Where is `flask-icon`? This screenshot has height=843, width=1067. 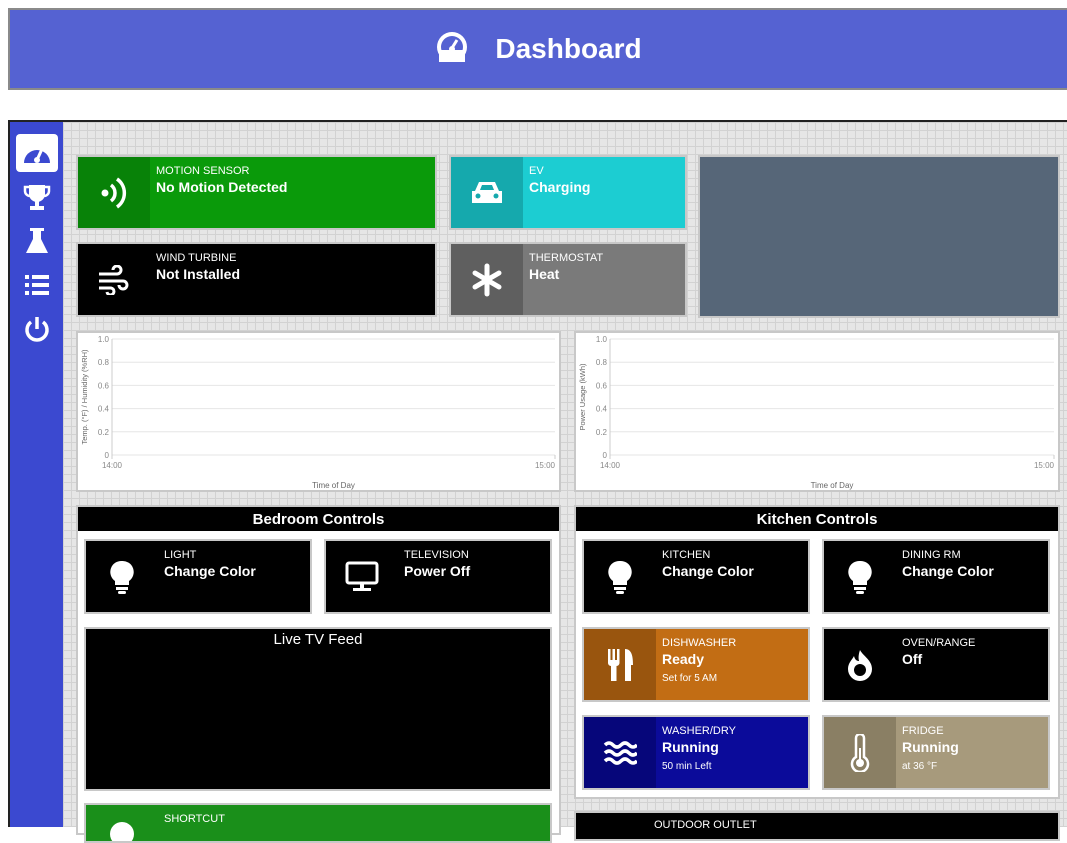
flask-icon is located at coordinates (37, 240).